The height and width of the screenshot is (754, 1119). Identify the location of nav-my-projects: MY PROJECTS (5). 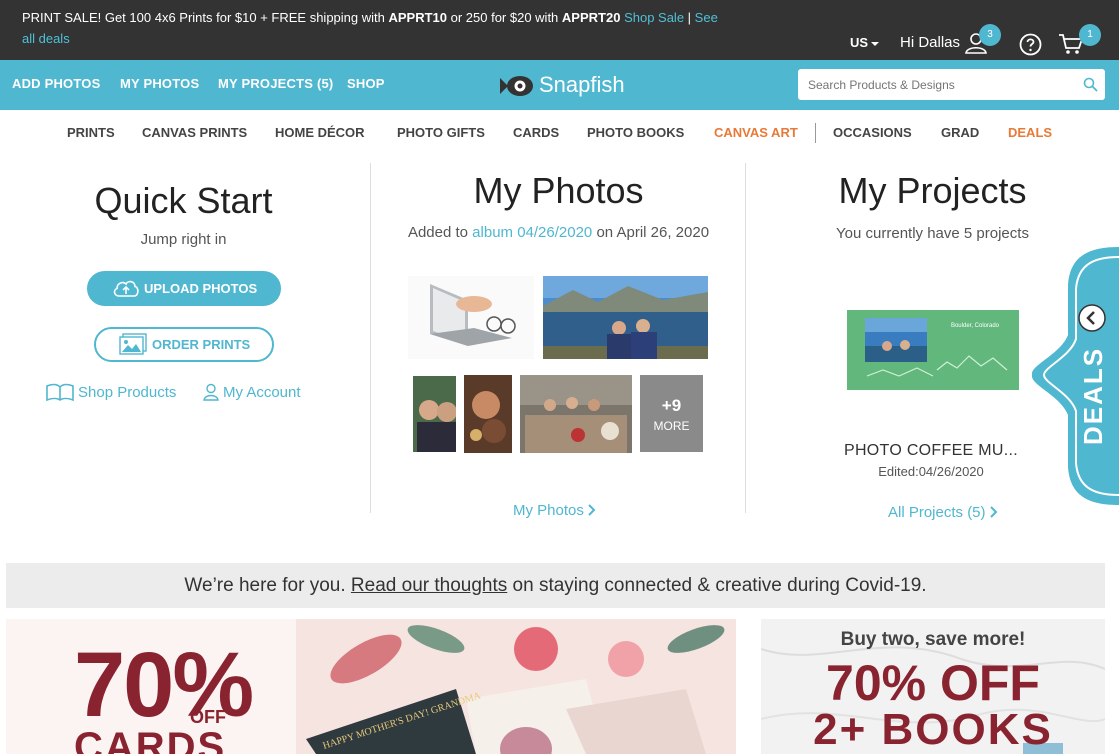
(275, 83).